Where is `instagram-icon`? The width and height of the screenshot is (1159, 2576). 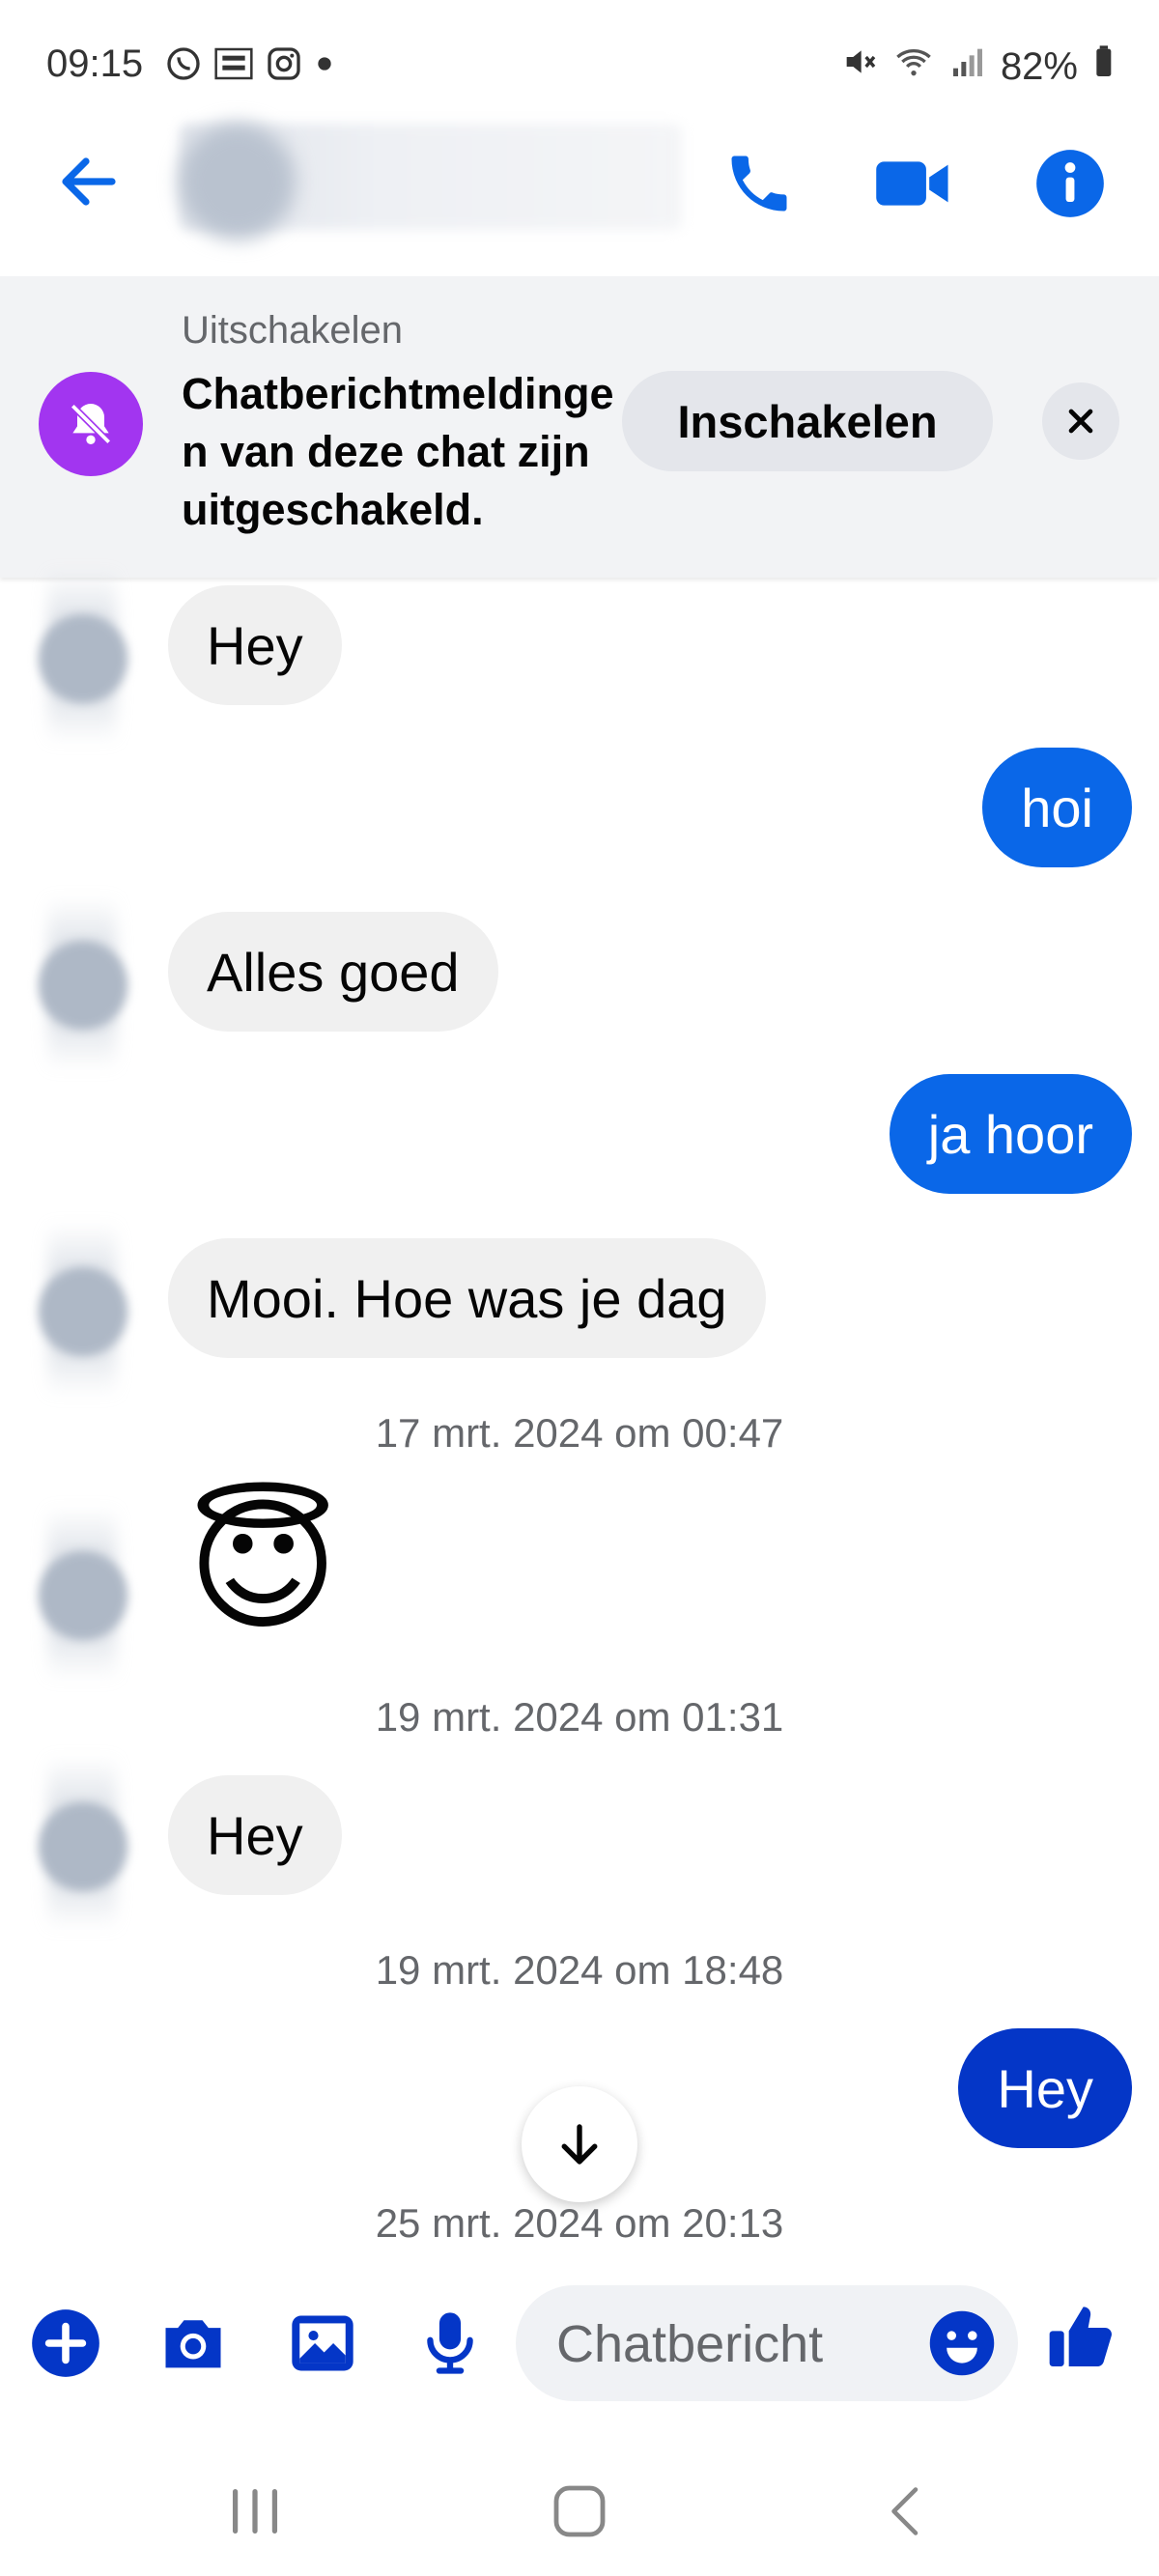
instagram-icon is located at coordinates (284, 66).